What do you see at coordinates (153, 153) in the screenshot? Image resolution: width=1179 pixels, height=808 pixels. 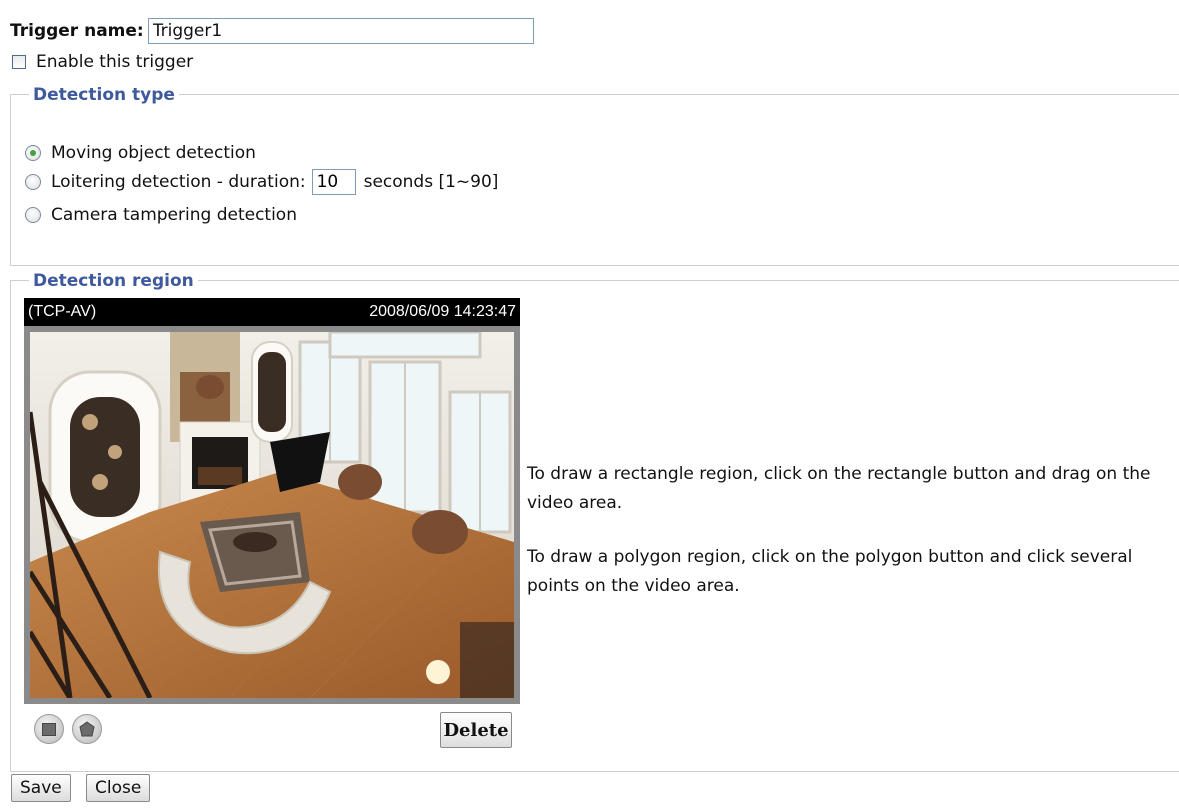 I see `moving-object-label: Moving object detection` at bounding box center [153, 153].